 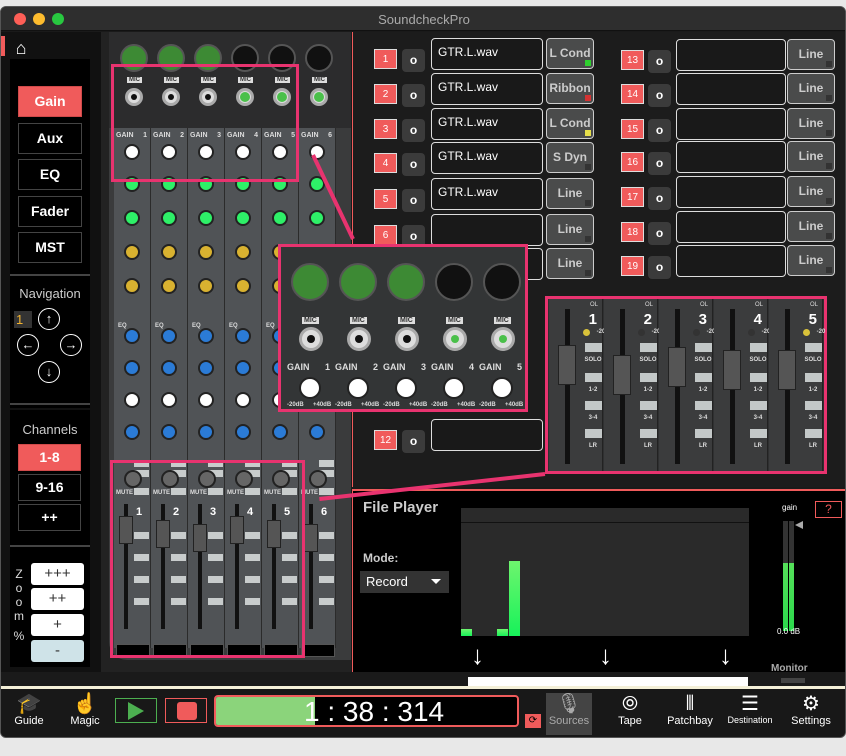 What do you see at coordinates (49, 372) in the screenshot?
I see `arrow-down-icon: ↓` at bounding box center [49, 372].